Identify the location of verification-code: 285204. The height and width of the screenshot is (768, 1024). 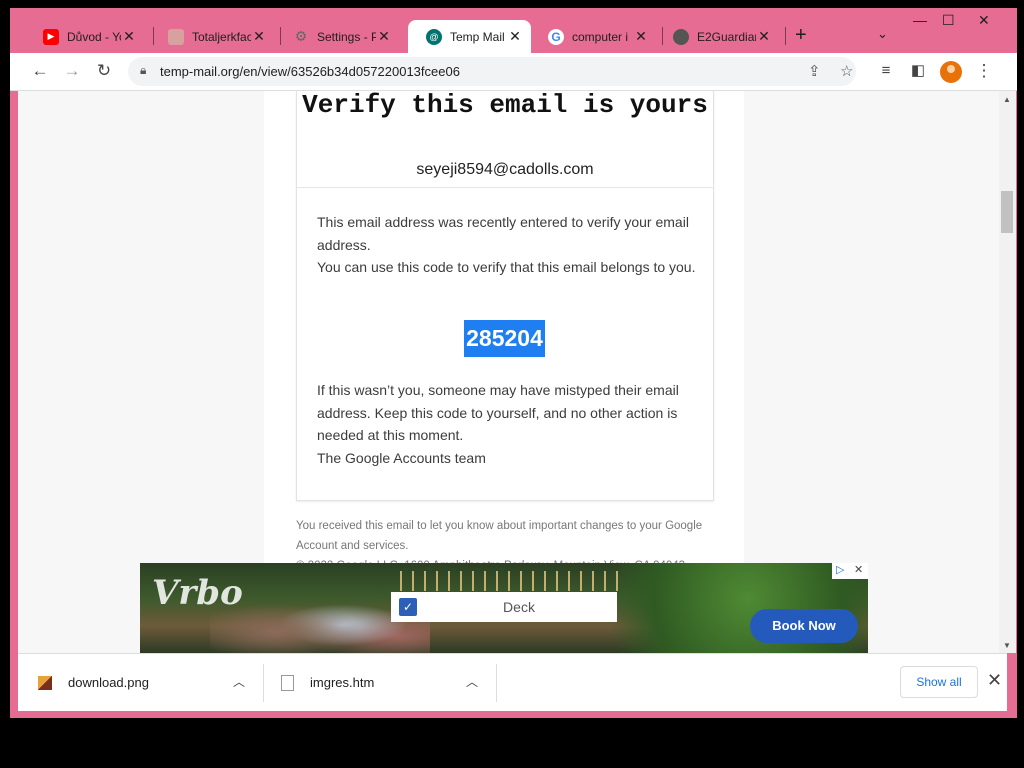
(504, 338).